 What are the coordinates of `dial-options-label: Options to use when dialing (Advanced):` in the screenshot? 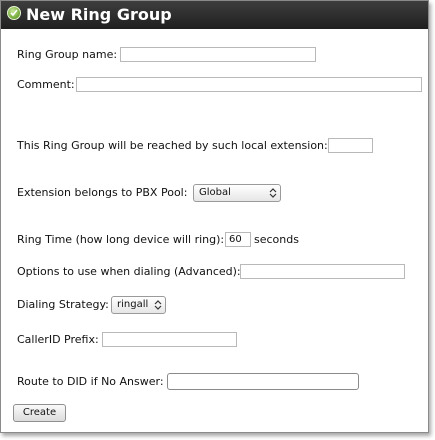 It's located at (129, 271).